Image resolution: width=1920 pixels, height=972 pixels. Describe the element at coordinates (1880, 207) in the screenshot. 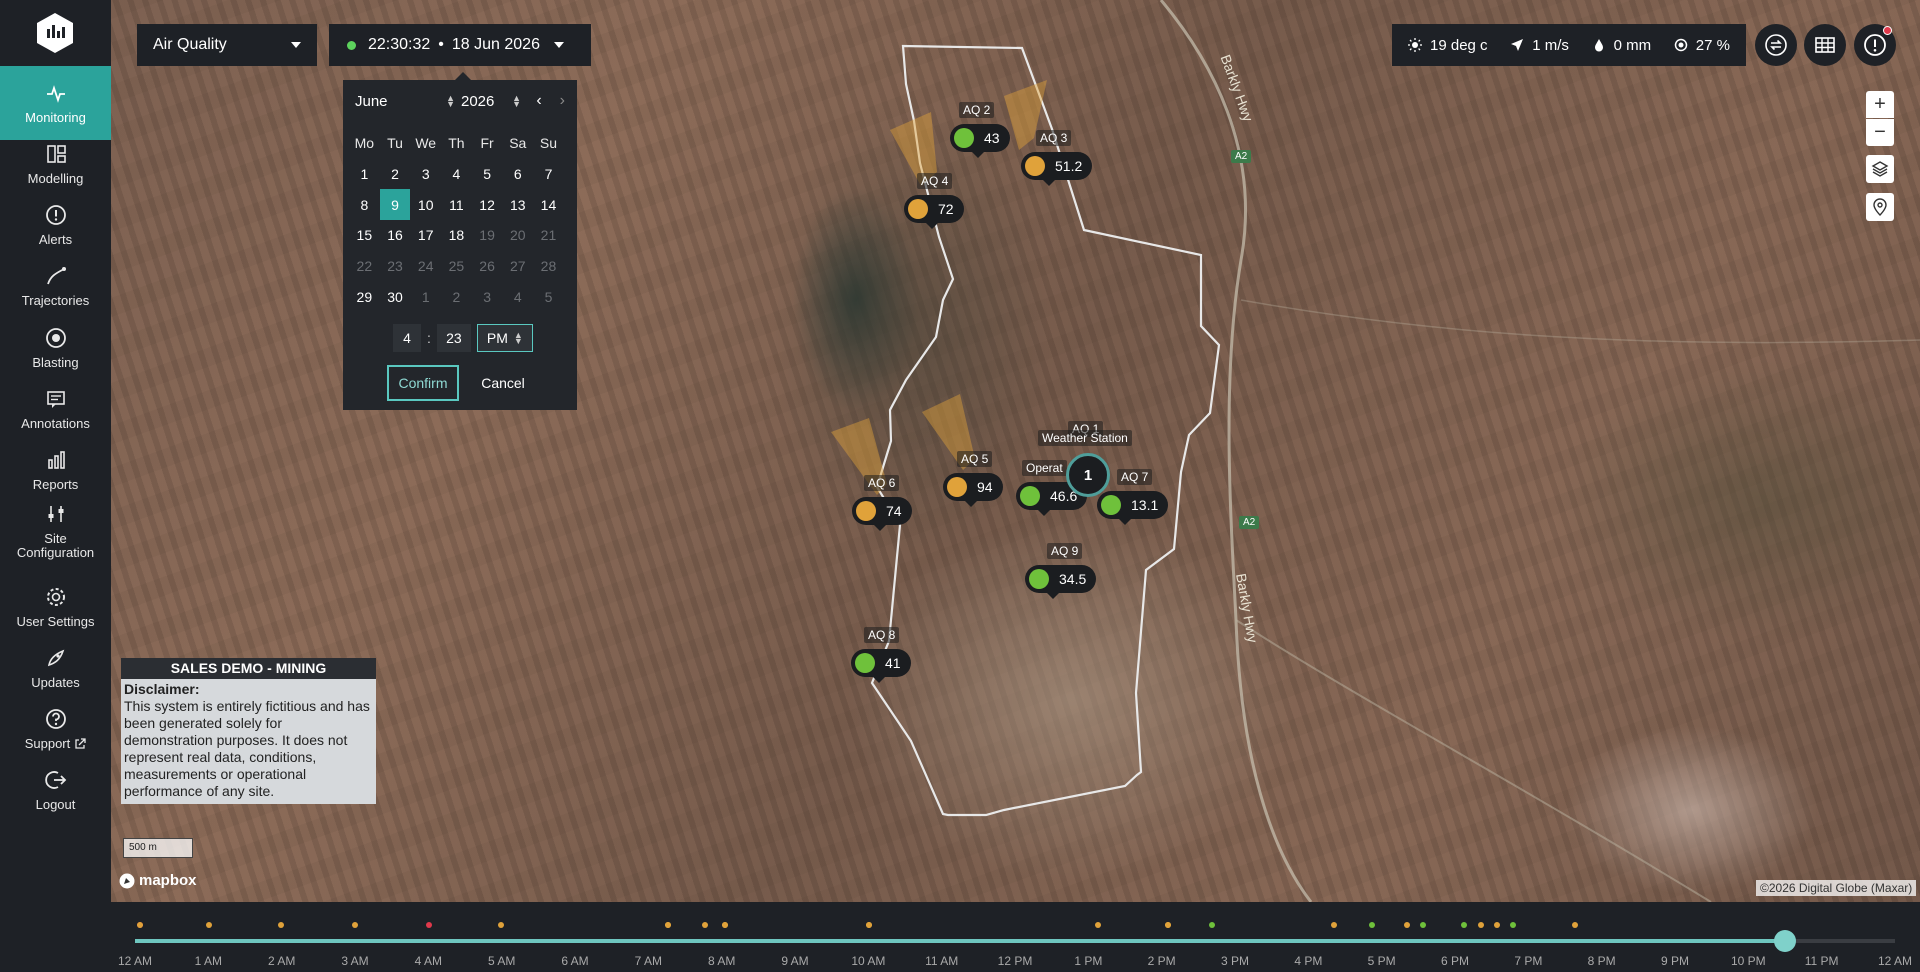

I see `locate-button` at that location.